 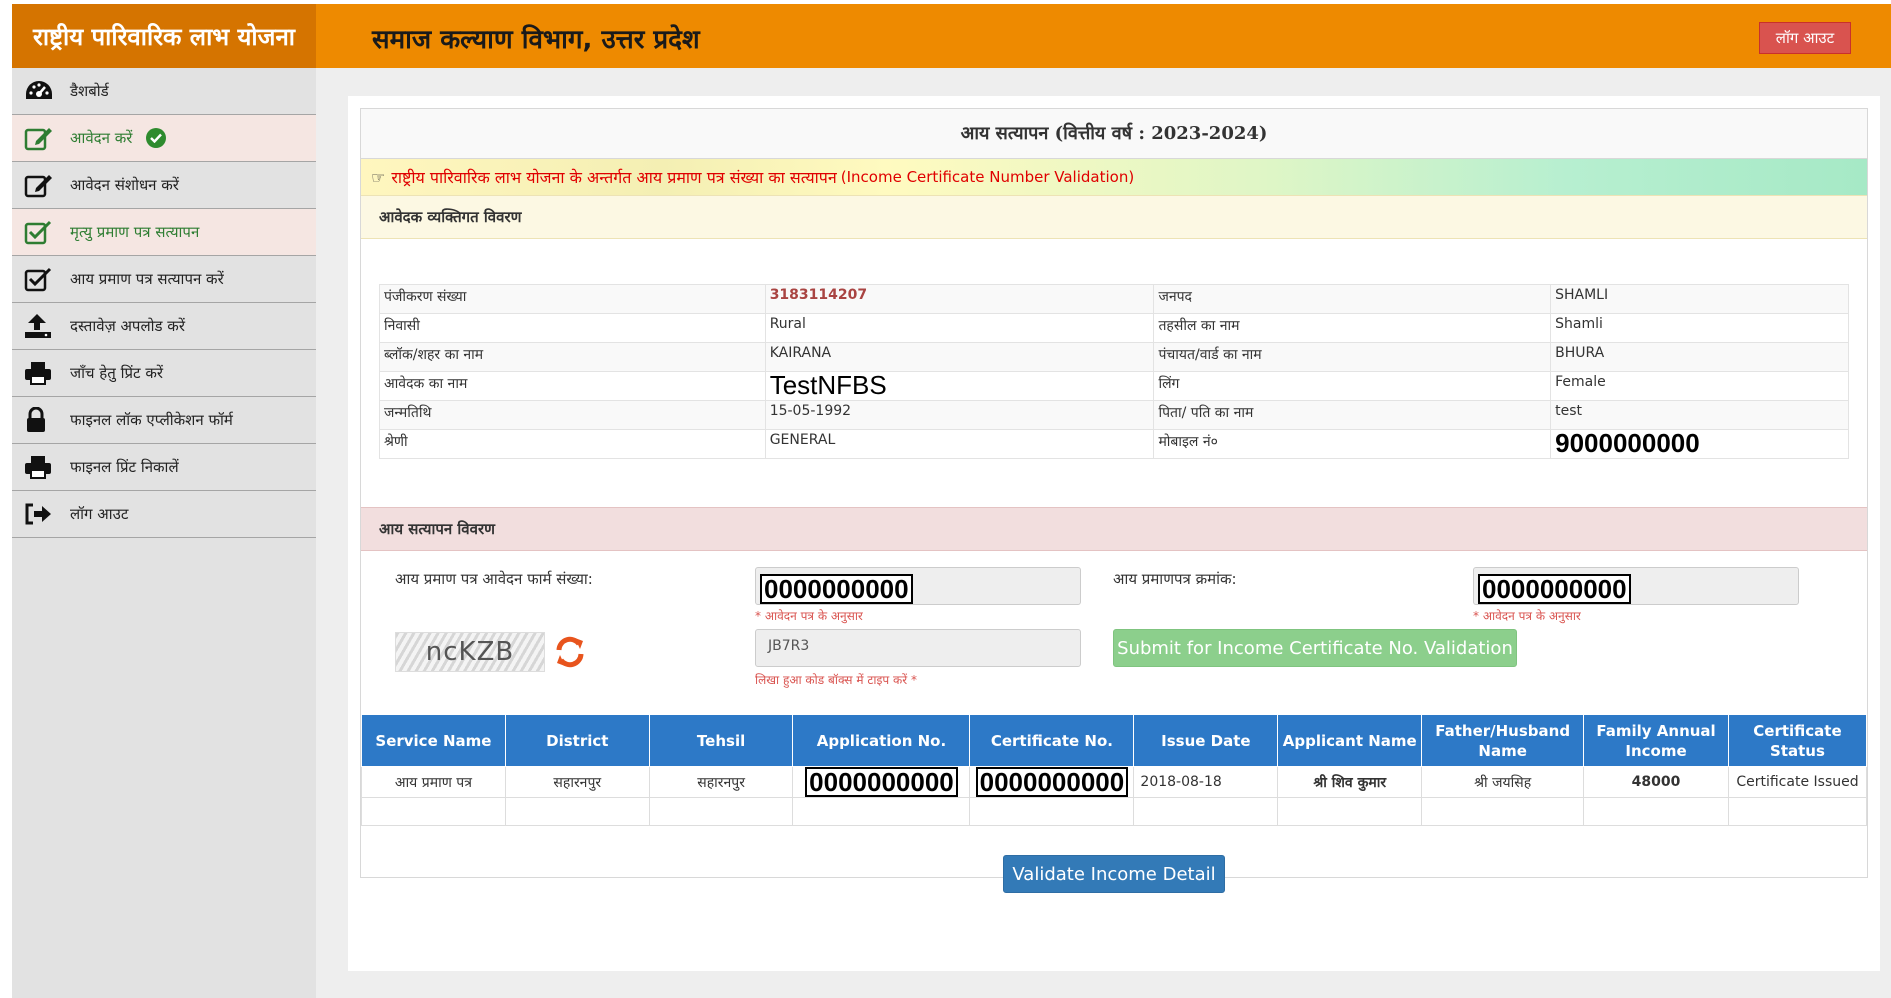 What do you see at coordinates (378, 177) in the screenshot?
I see `hand-pointer-icon: ☞` at bounding box center [378, 177].